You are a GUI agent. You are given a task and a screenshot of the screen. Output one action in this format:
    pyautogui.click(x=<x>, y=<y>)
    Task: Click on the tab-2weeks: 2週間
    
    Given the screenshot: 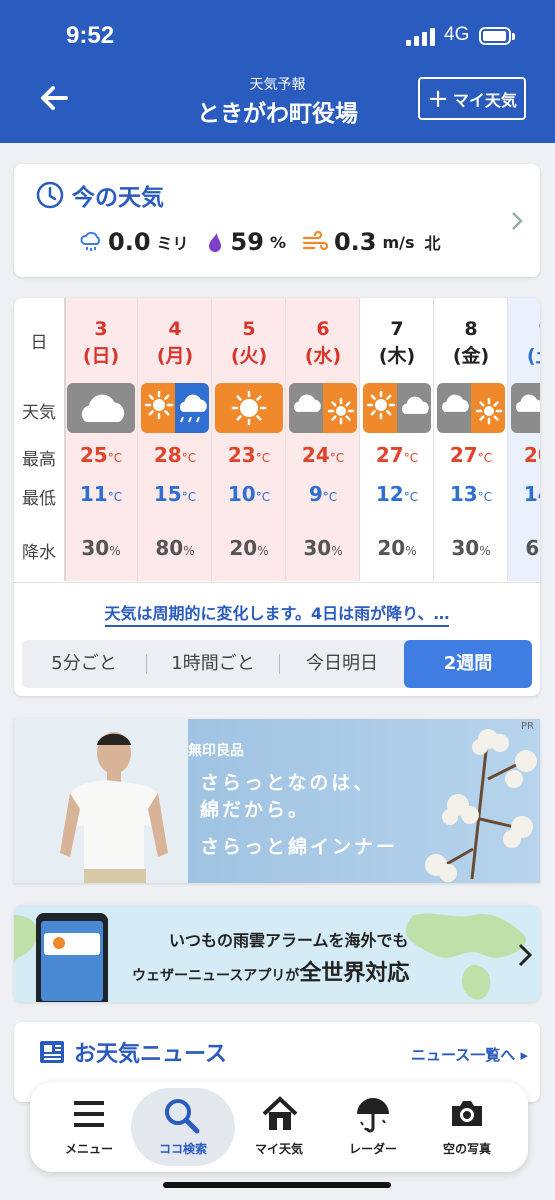 What is the action you would take?
    pyautogui.click(x=468, y=664)
    